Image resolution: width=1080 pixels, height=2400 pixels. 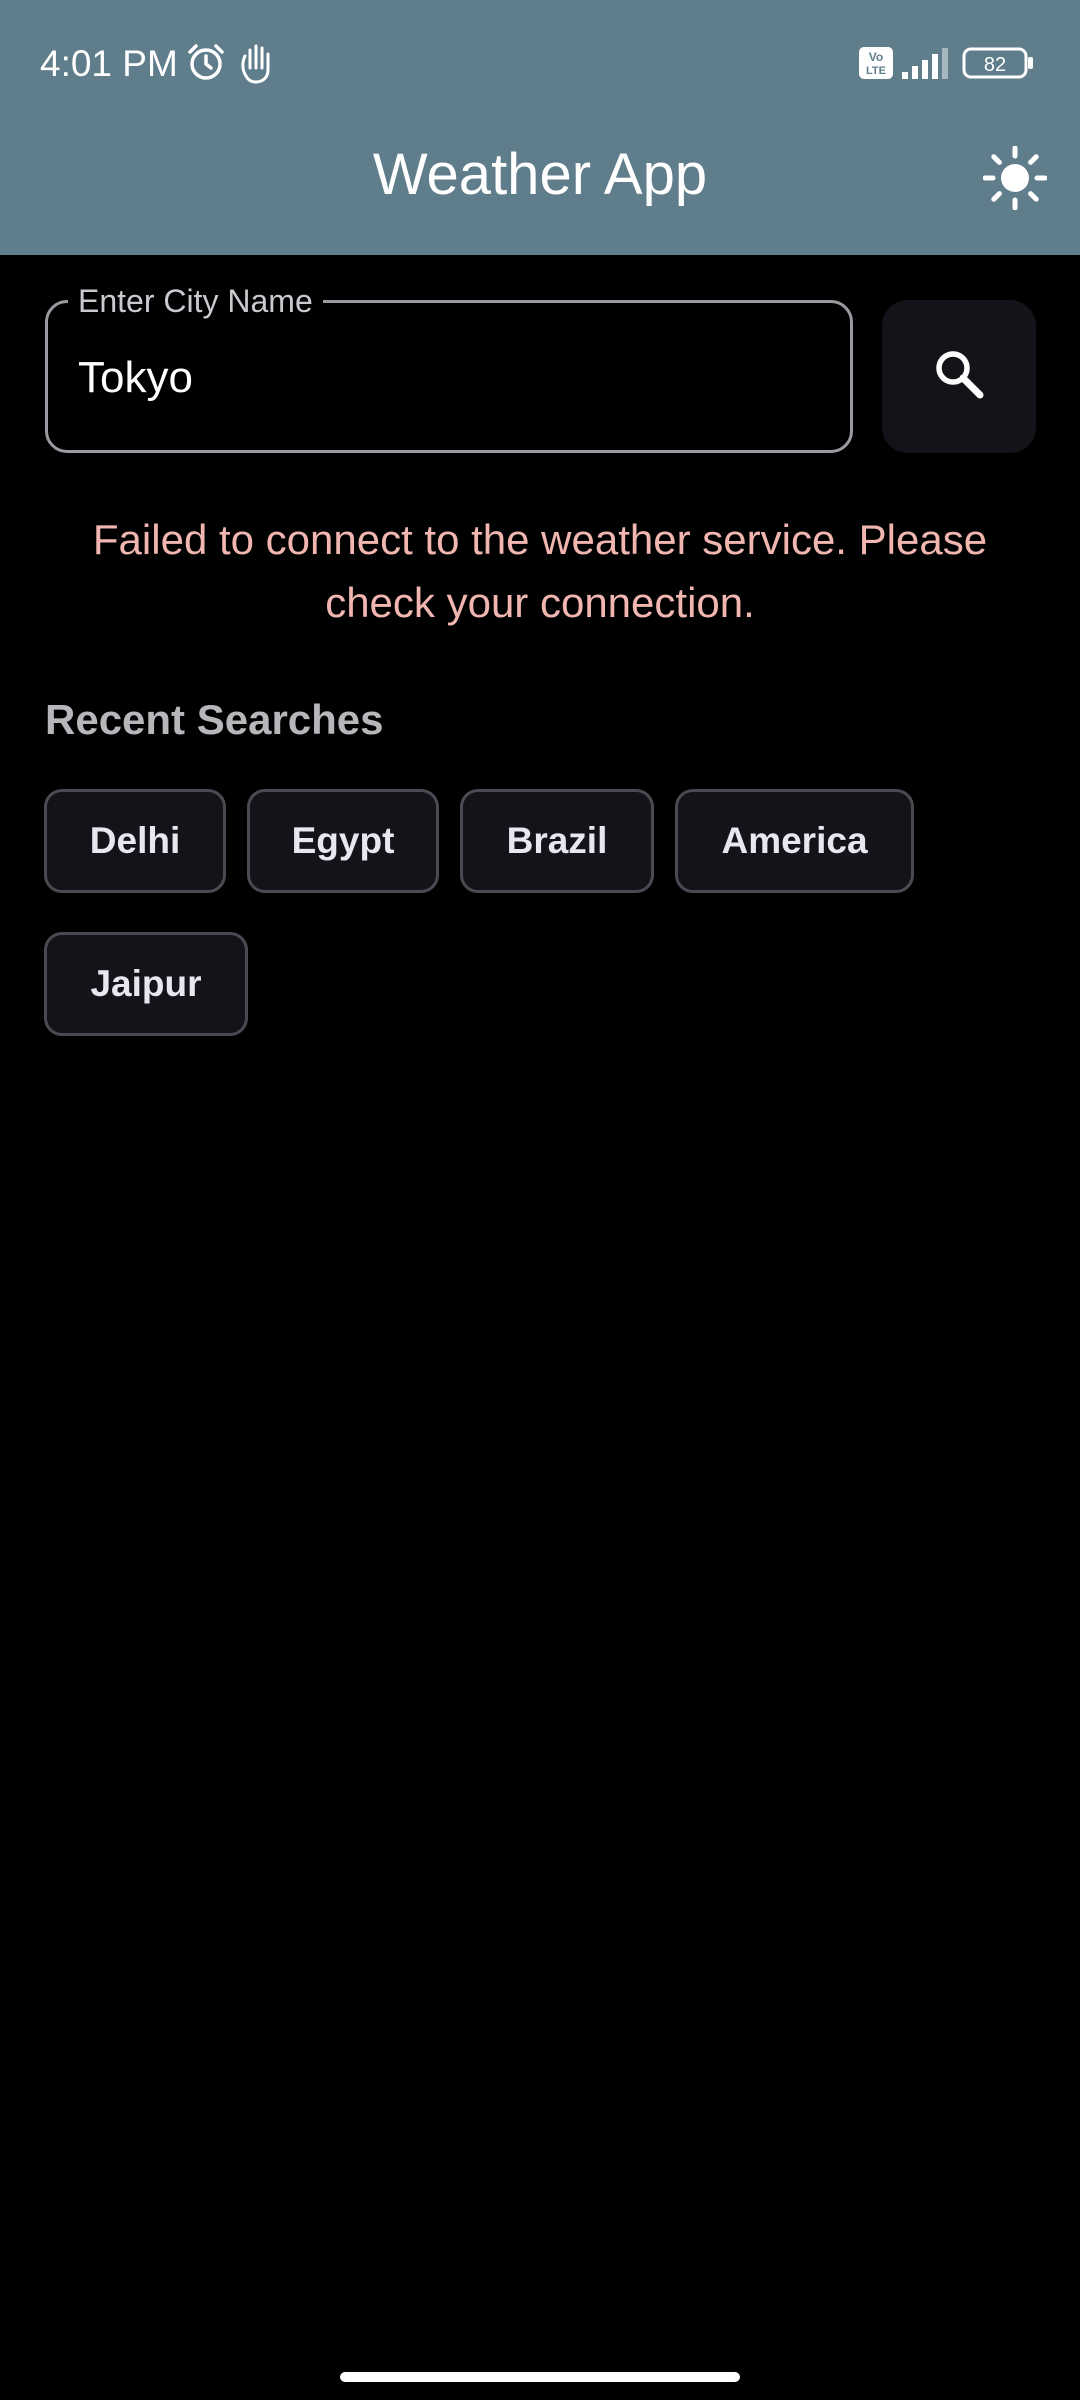 What do you see at coordinates (109, 63) in the screenshot?
I see `status-time: 4:01 PM` at bounding box center [109, 63].